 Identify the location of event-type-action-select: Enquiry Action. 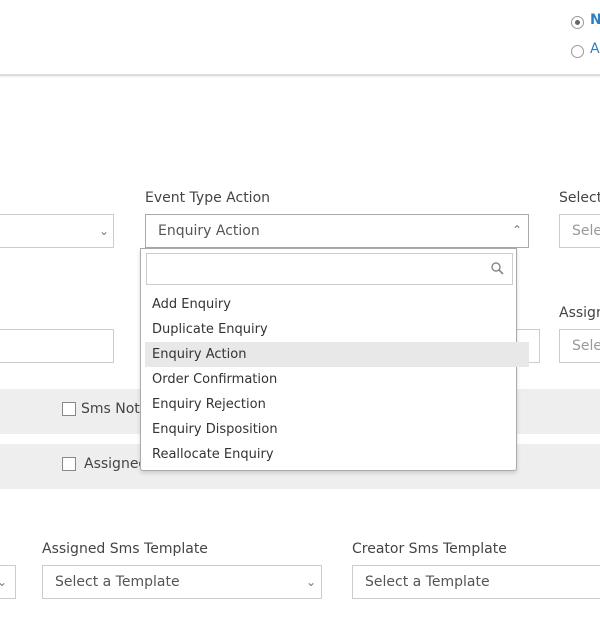
(337, 231).